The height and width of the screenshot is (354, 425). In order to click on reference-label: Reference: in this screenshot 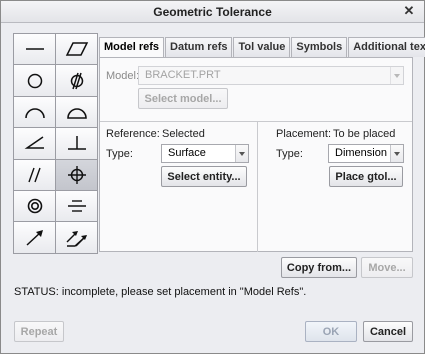, I will do `click(133, 134)`.